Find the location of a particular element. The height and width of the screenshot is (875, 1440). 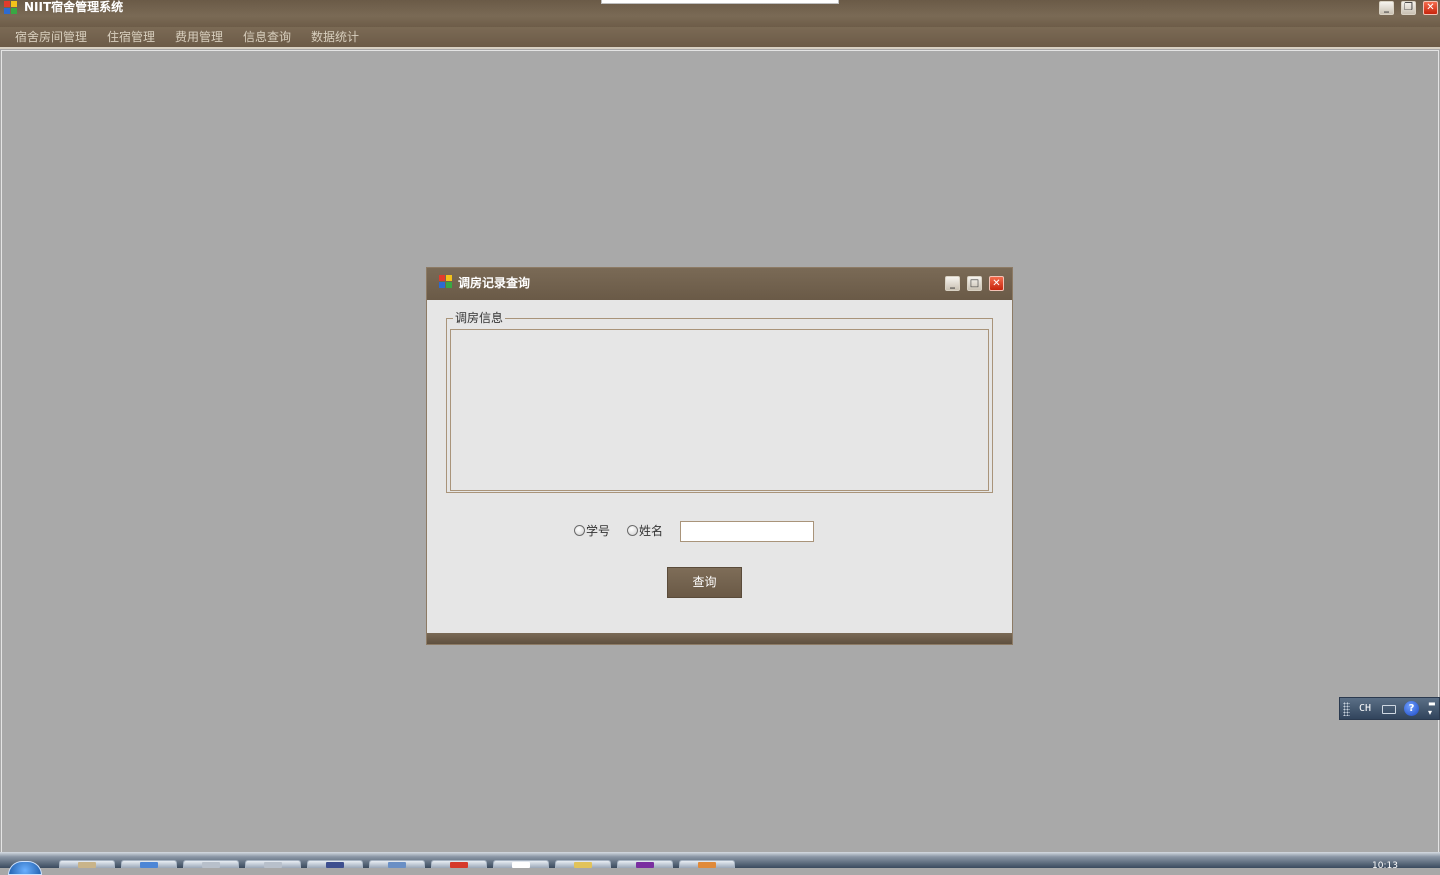

query-button: 查询 is located at coordinates (704, 582).